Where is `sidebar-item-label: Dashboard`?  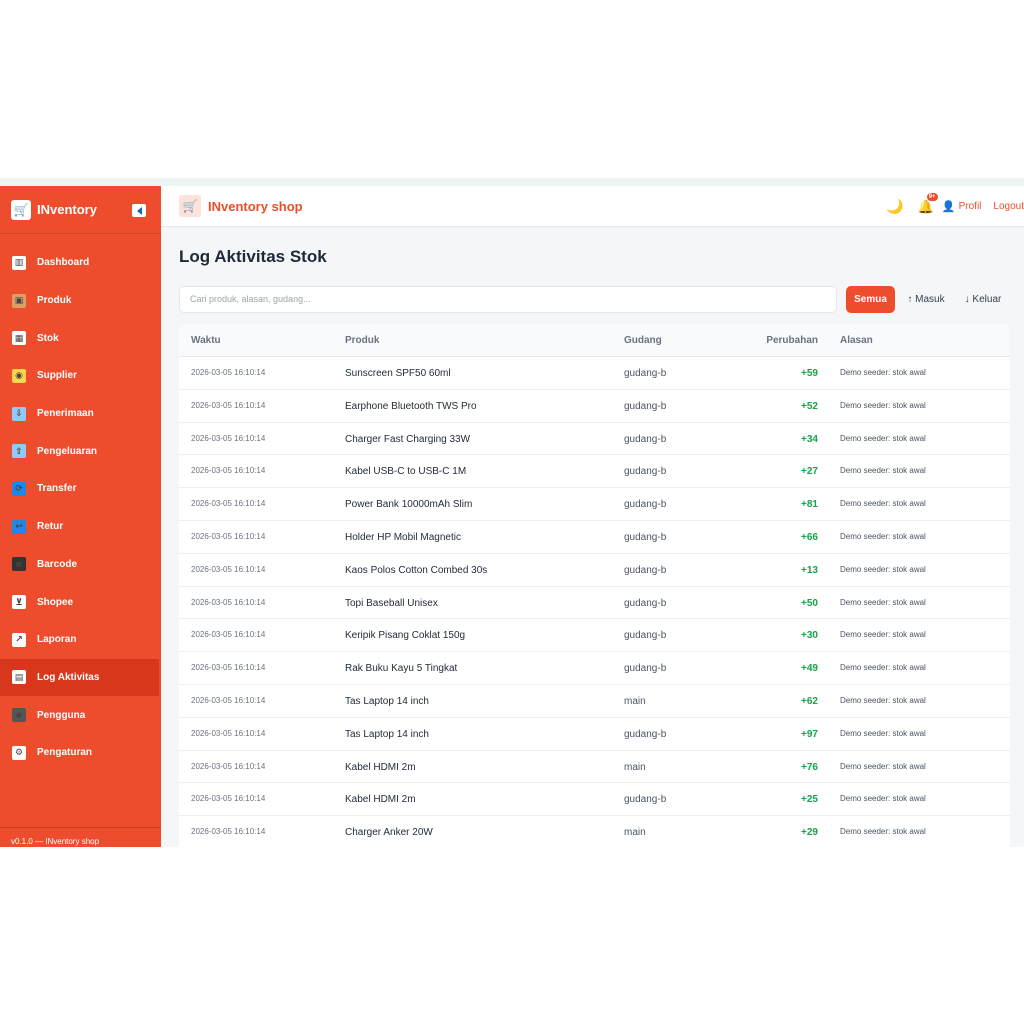 sidebar-item-label: Dashboard is located at coordinates (63, 263).